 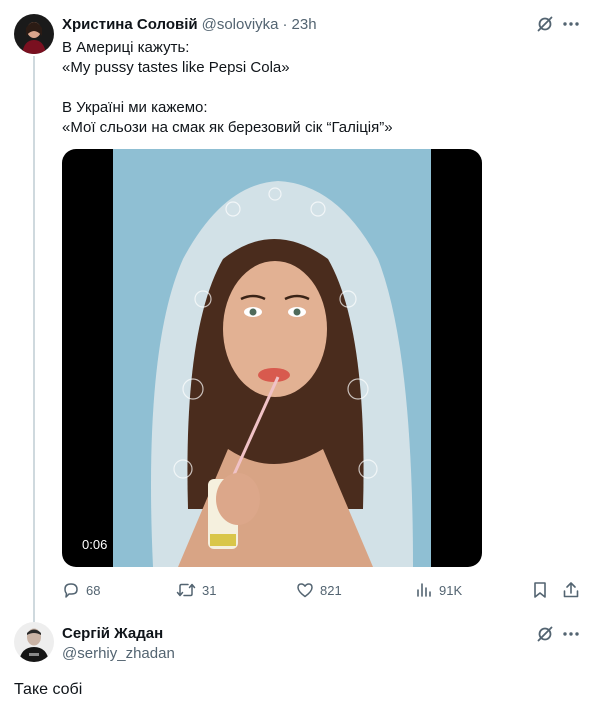 I want to click on like-button: 821, so click(x=319, y=590).